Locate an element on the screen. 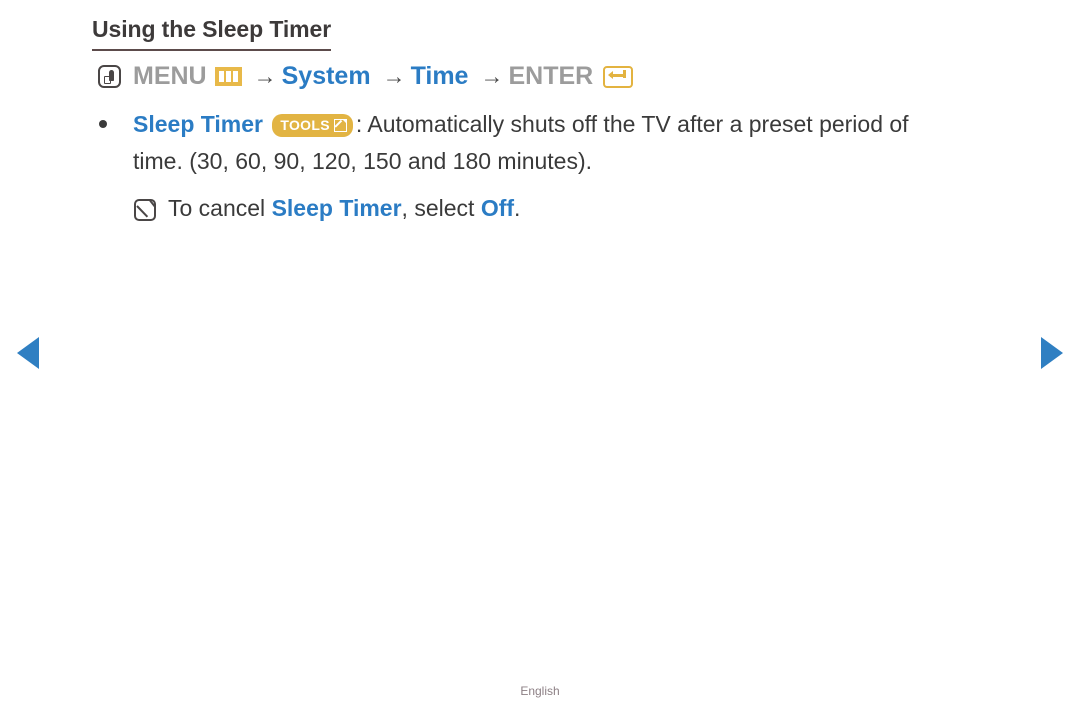 The image size is (1080, 705). menu-item-time: Time is located at coordinates (440, 76).